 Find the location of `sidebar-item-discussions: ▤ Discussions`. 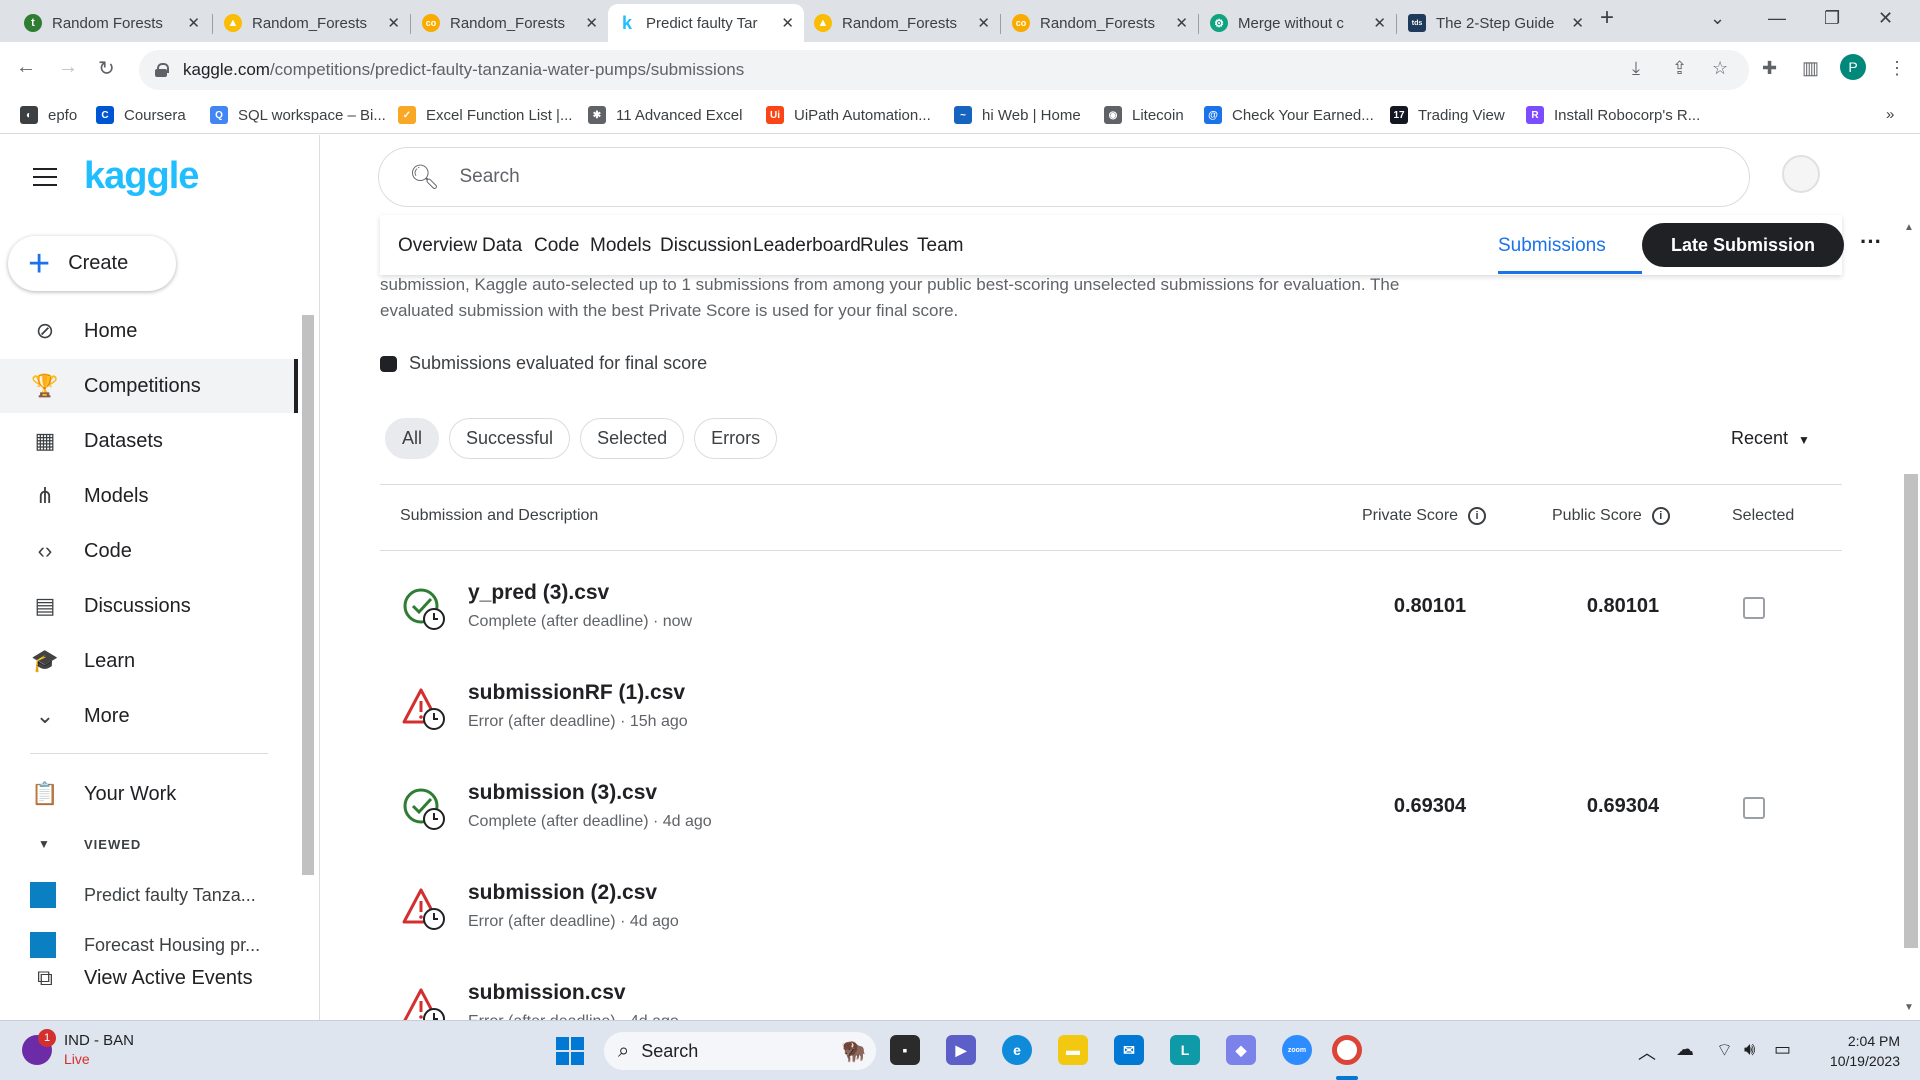

sidebar-item-discussions: ▤ Discussions is located at coordinates (149, 606).